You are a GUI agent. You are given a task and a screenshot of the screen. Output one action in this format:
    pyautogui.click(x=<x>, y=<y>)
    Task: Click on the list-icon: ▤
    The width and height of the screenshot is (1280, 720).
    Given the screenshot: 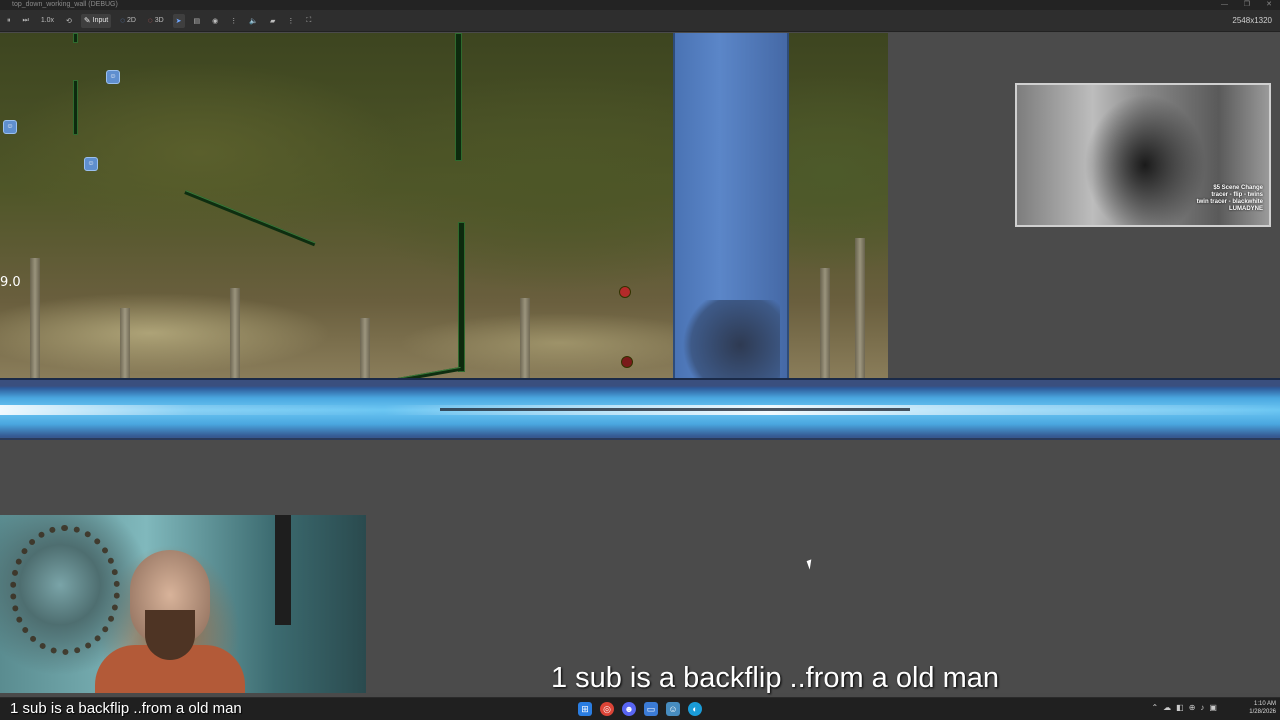 What is the action you would take?
    pyautogui.click(x=197, y=21)
    